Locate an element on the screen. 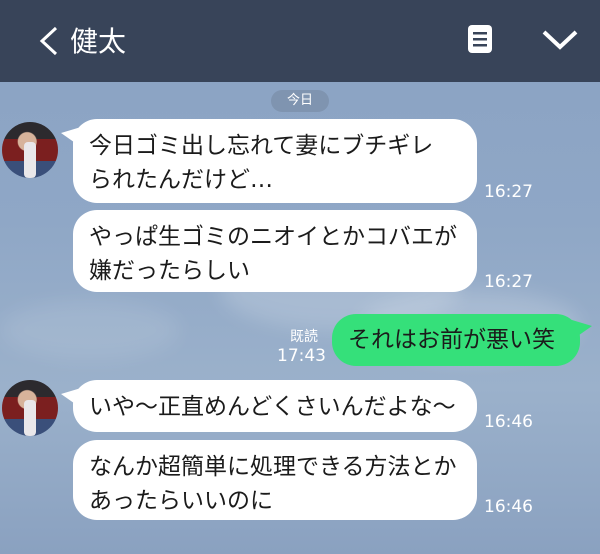 The image size is (600, 554). message-time: 17:43 is located at coordinates (301, 356).